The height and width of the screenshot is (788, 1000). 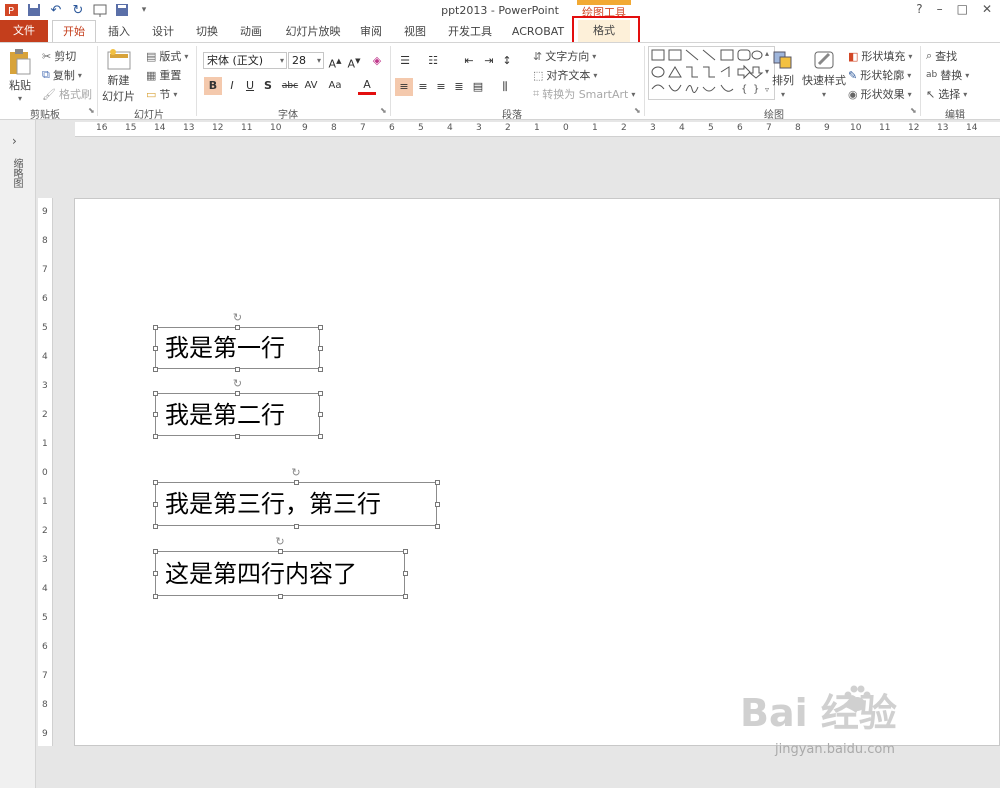 What do you see at coordinates (251, 31) in the screenshot?
I see `tab-animations: 动画` at bounding box center [251, 31].